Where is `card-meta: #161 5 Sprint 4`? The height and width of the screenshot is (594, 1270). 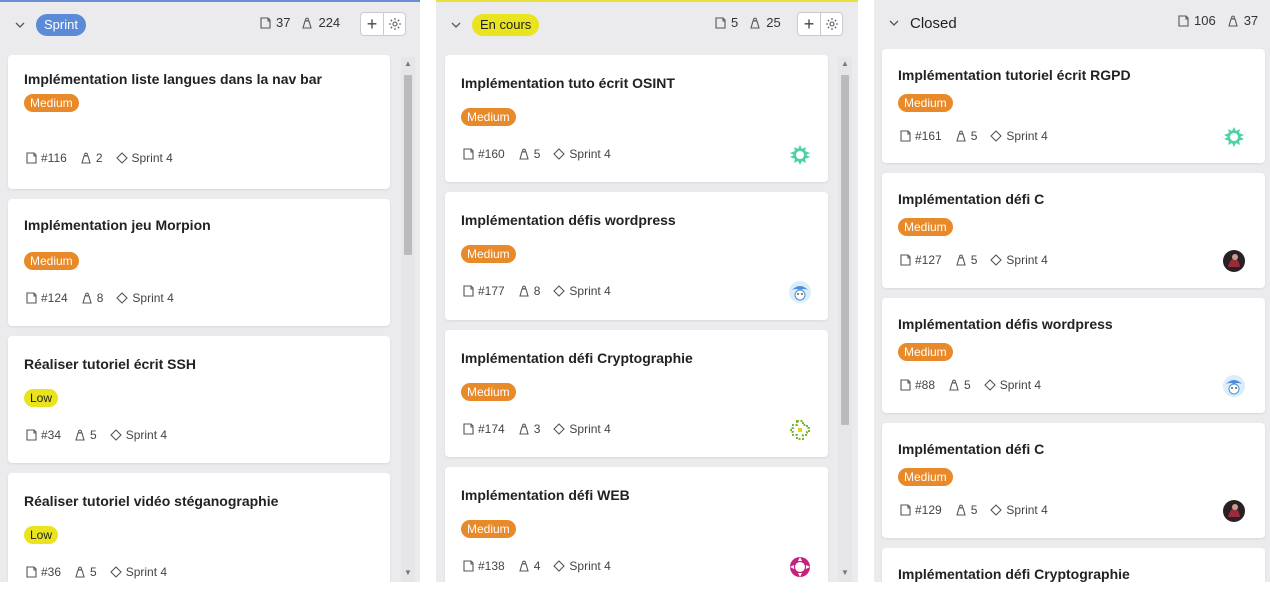
card-meta: #161 5 Sprint 4 is located at coordinates (973, 136).